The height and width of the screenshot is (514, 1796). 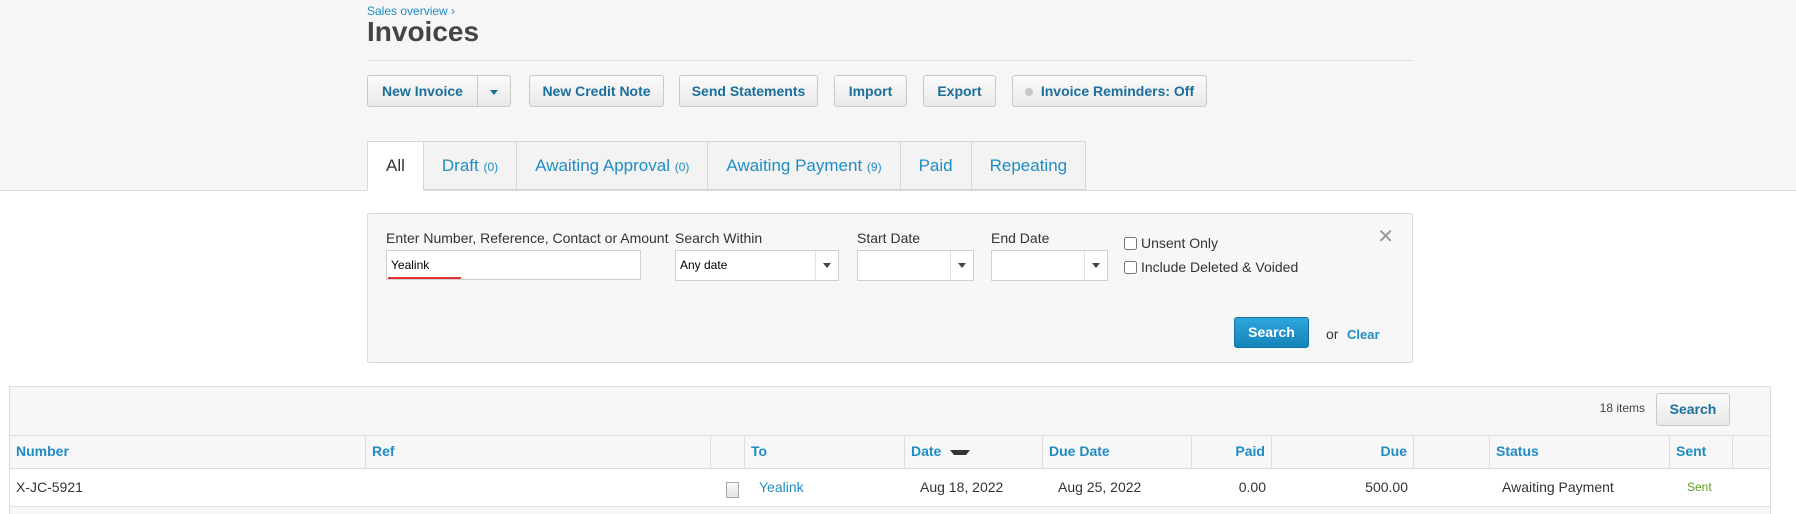 I want to click on export-button: Export, so click(x=959, y=91).